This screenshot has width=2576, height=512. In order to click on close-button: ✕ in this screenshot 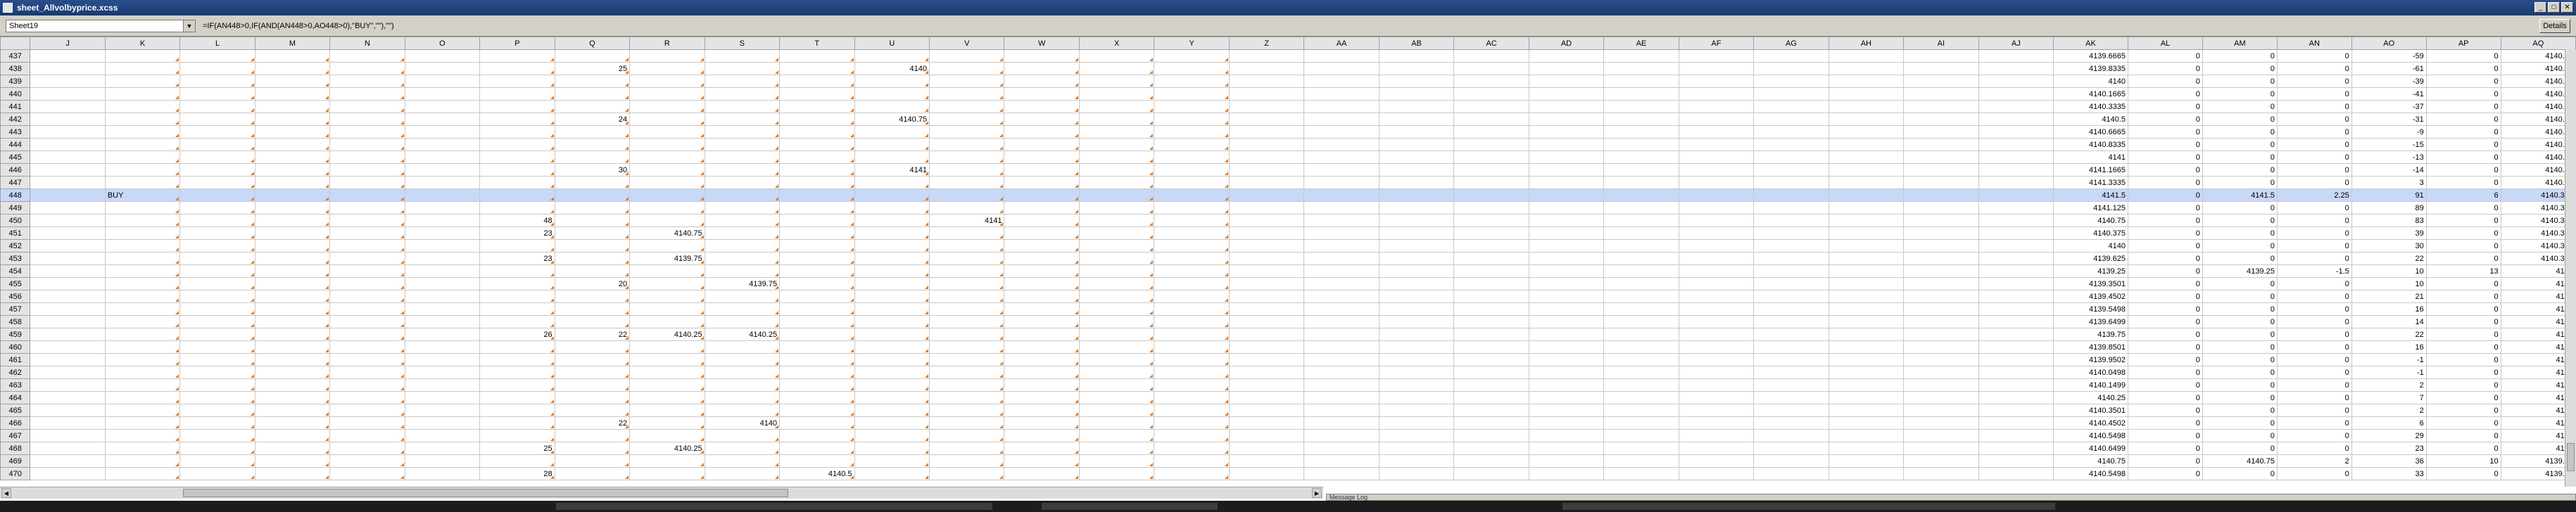, I will do `click(2567, 8)`.